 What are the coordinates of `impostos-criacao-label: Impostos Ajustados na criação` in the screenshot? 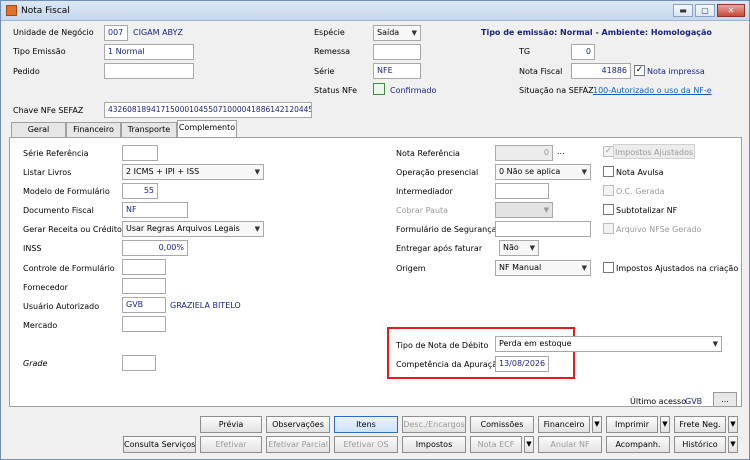 It's located at (677, 268).